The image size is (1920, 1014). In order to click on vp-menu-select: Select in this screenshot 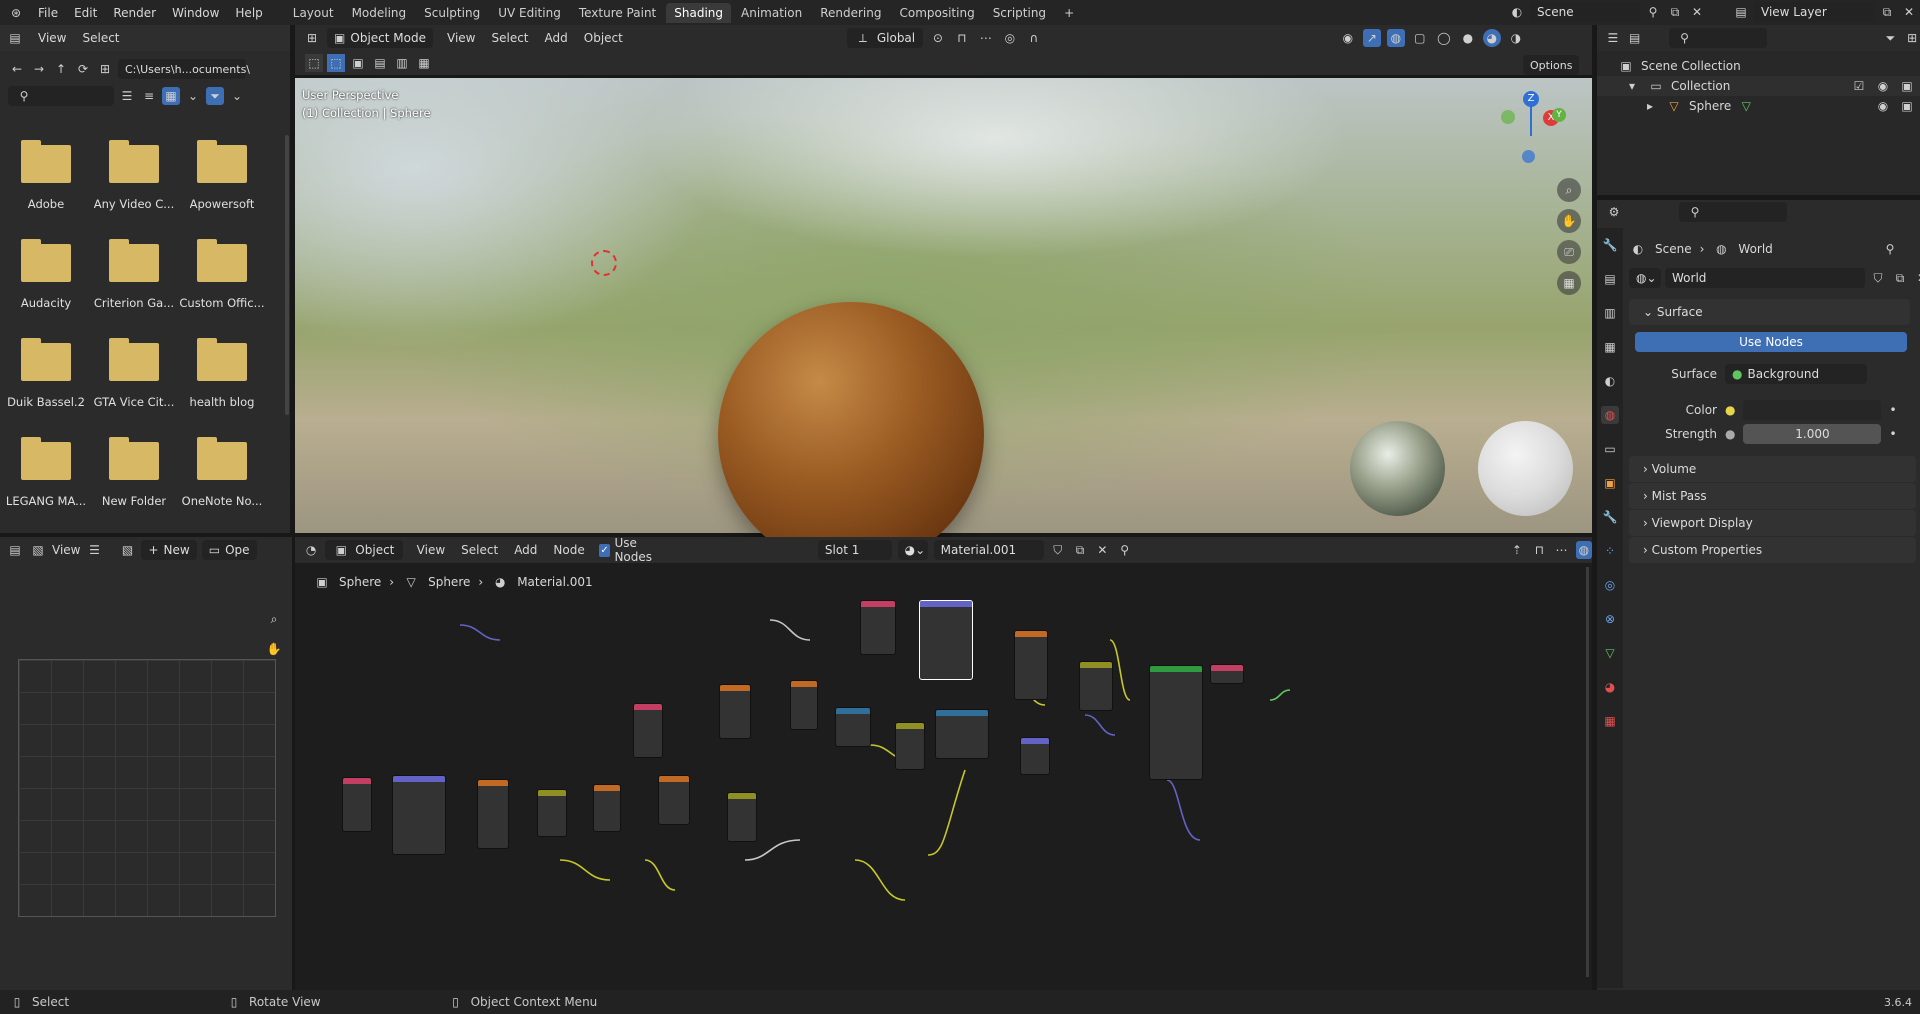, I will do `click(509, 38)`.